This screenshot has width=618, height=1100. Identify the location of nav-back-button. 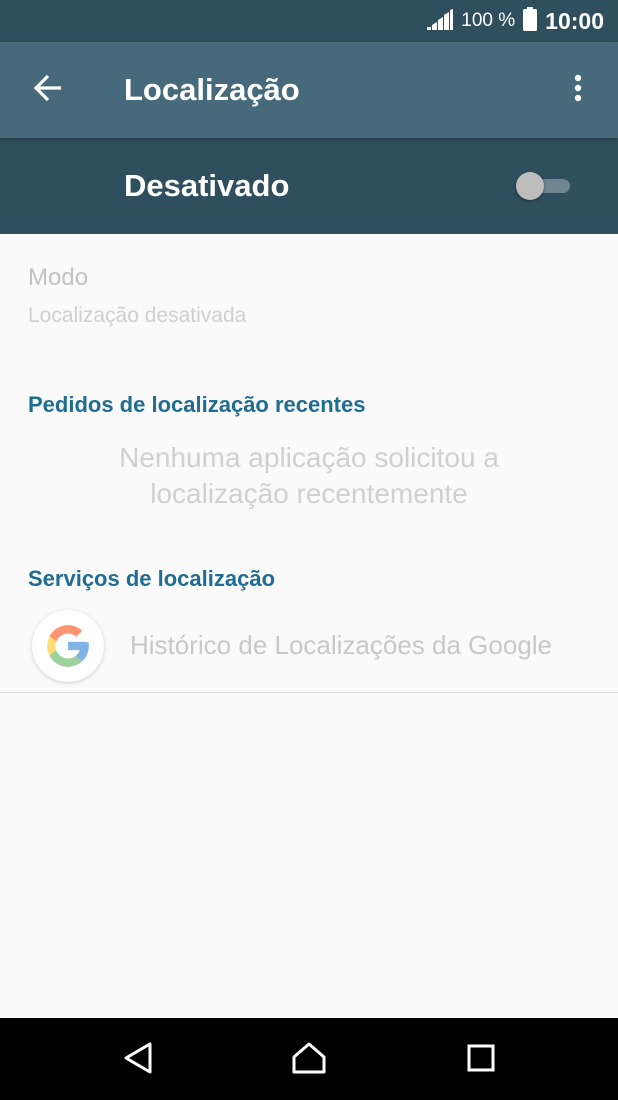
(138, 1060).